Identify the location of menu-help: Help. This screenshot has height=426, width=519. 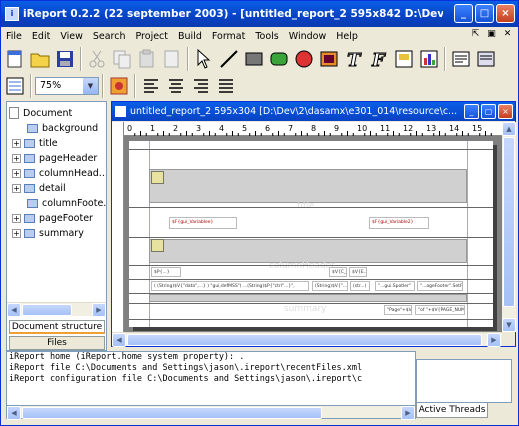
(347, 36).